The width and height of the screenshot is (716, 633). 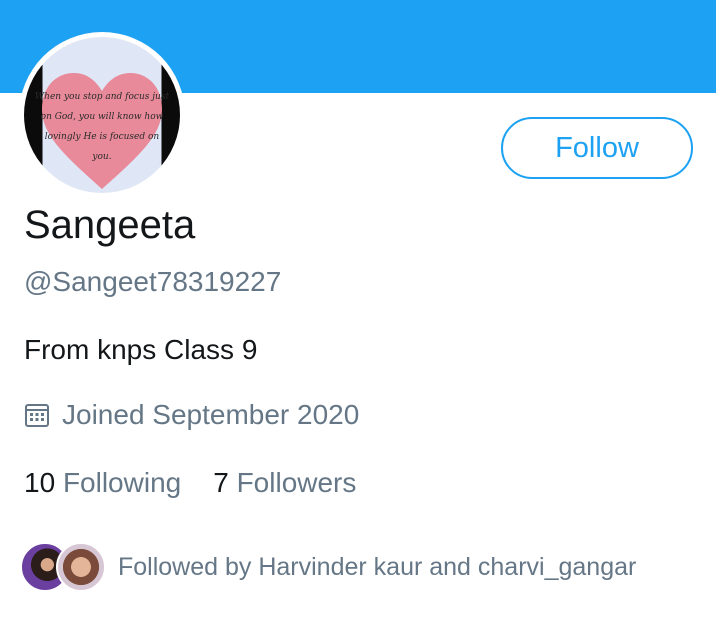 What do you see at coordinates (102, 137) in the screenshot?
I see `avatar-quote-line-3: lovingly He is focused on` at bounding box center [102, 137].